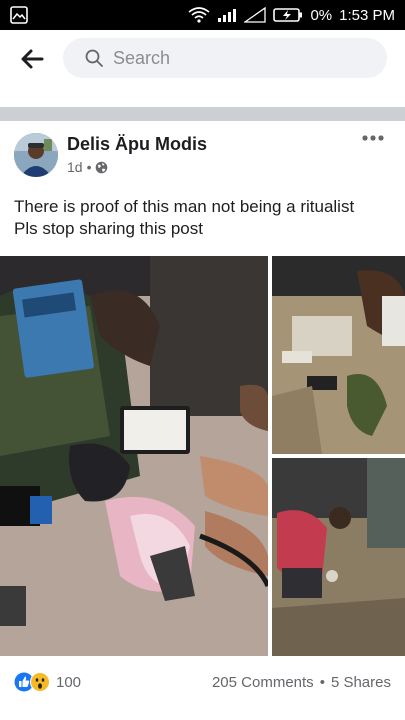 The height and width of the screenshot is (720, 405). Describe the element at coordinates (321, 15) in the screenshot. I see `battery-percent: 0%` at that location.